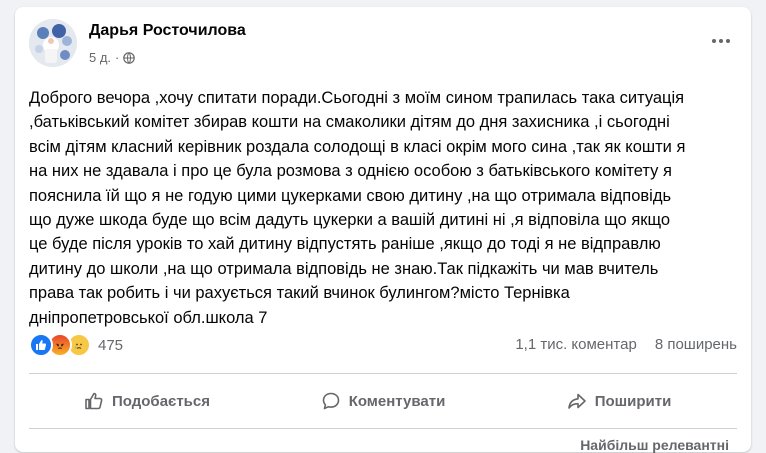  I want to click on like-button: Подобається, so click(147, 401).